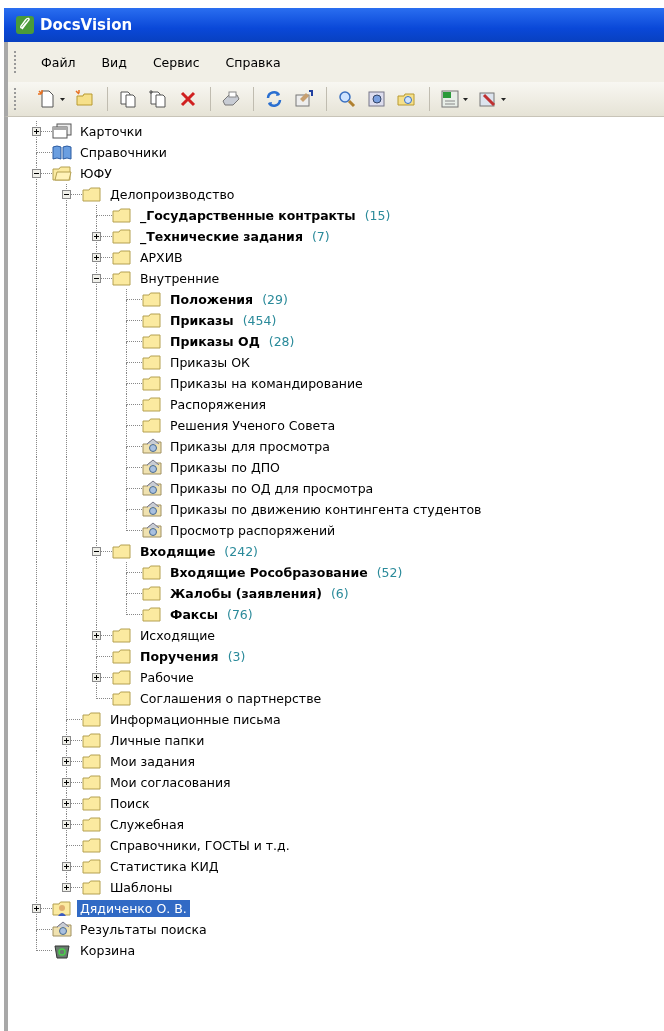 Image resolution: width=664 pixels, height=1031 pixels. I want to click on tree-item: Приказы, so click(202, 320).